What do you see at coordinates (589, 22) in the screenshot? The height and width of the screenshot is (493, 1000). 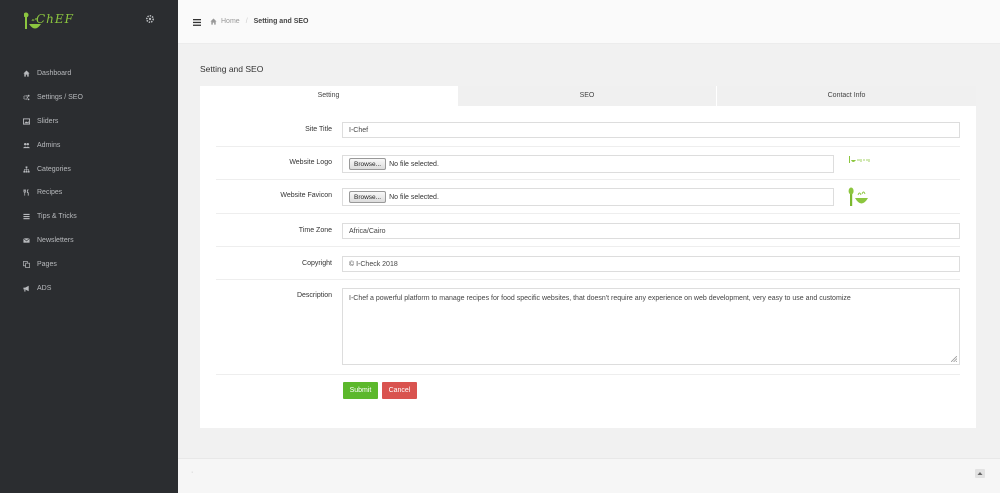 I see `top-bar: Home / Setting and SEO` at bounding box center [589, 22].